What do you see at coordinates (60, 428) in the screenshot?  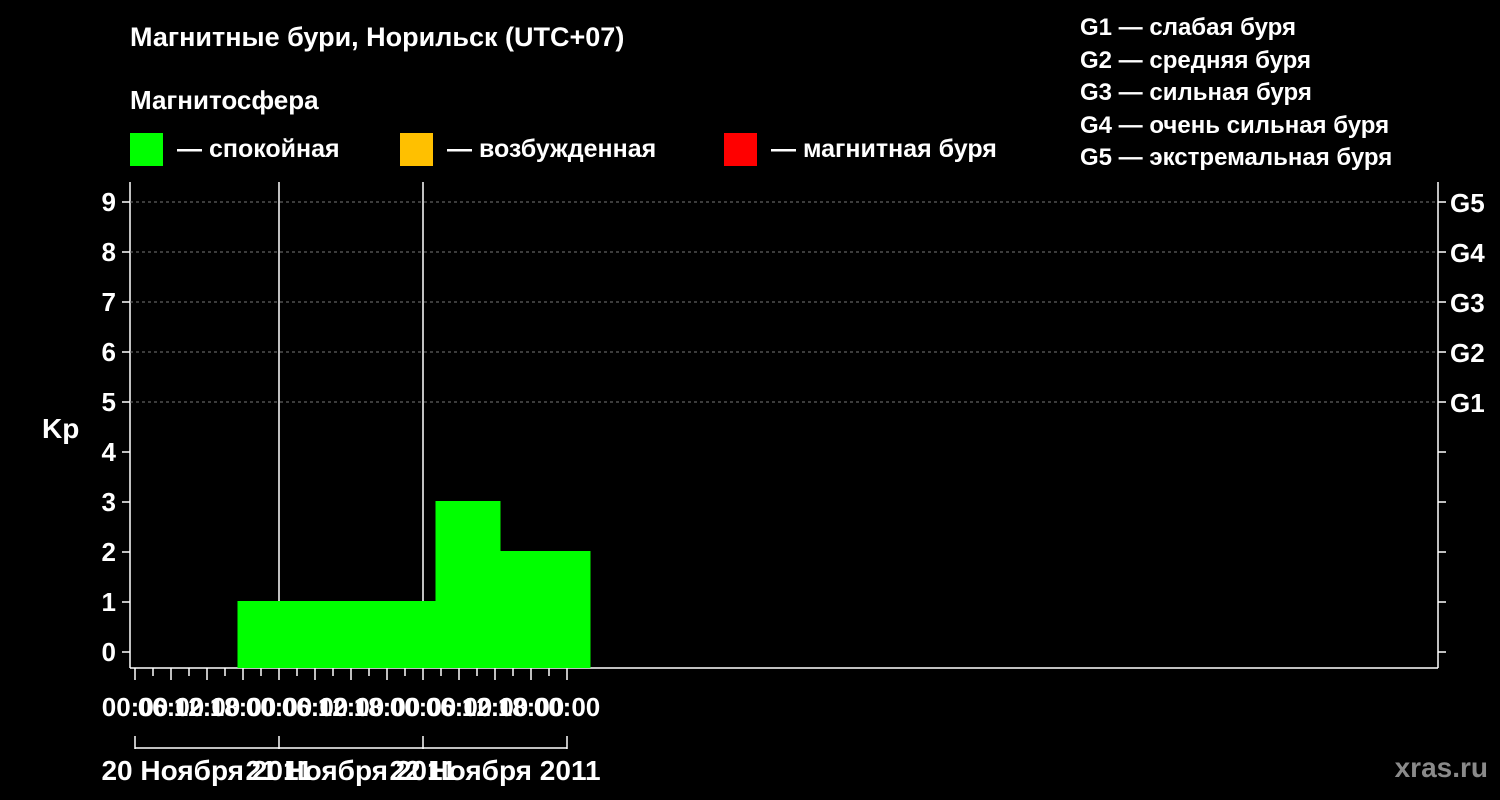 I see `y-axis-label: Kp` at bounding box center [60, 428].